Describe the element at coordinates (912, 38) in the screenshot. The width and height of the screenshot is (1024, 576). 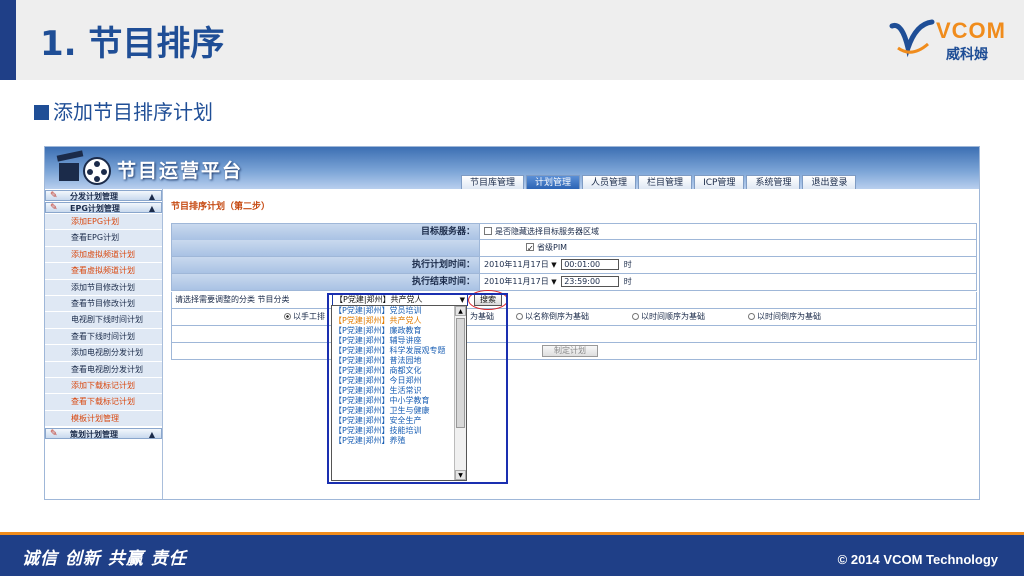
I see `vcom-logo-icon` at that location.